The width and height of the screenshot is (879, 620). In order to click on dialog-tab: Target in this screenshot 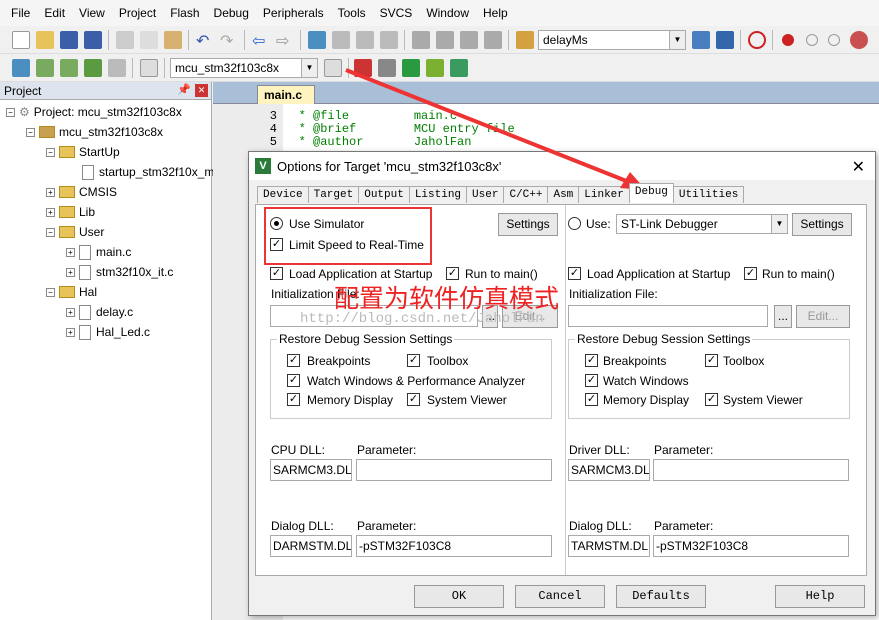, I will do `click(333, 194)`.